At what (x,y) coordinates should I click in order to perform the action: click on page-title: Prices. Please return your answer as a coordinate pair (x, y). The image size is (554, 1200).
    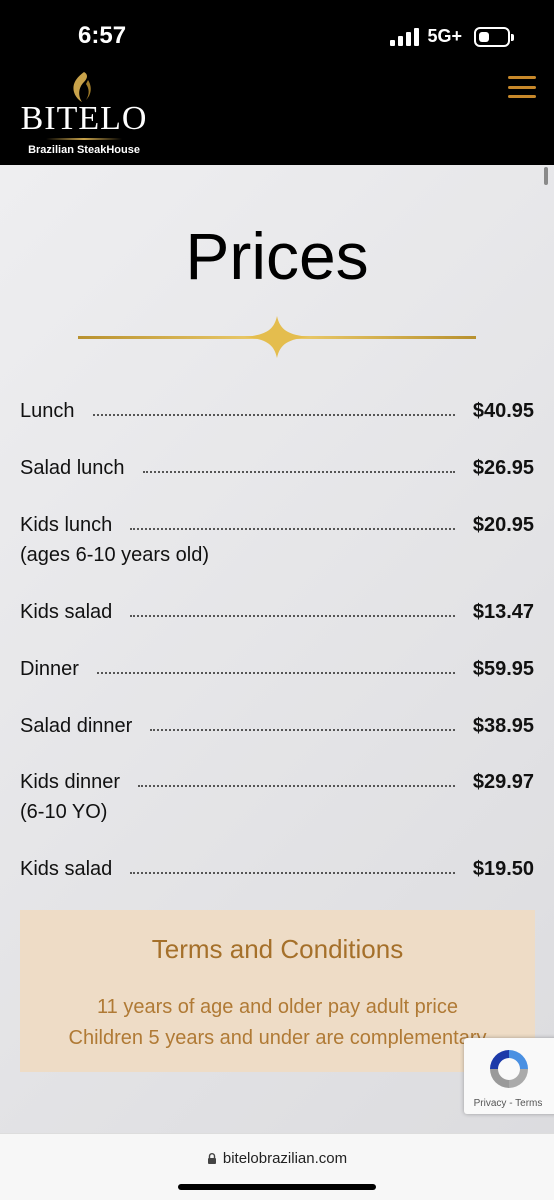
    Looking at the image, I should click on (277, 256).